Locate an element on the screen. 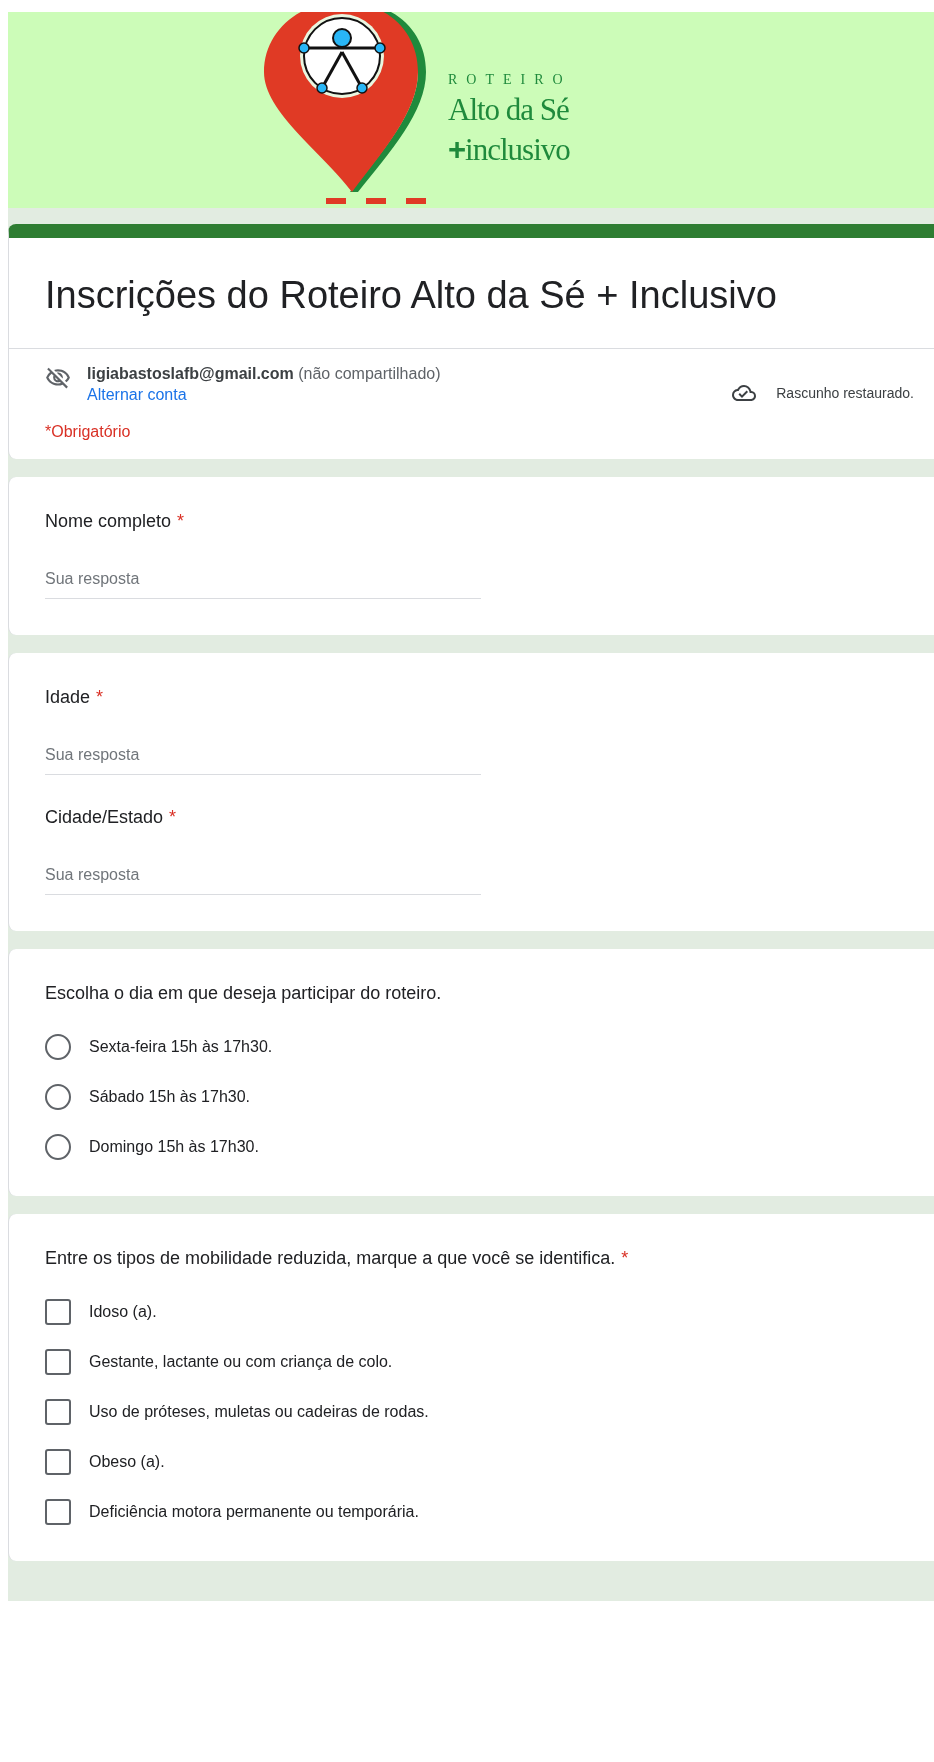 This screenshot has width=934, height=1762. draft-status: Rascunho restaurado. is located at coordinates (845, 393).